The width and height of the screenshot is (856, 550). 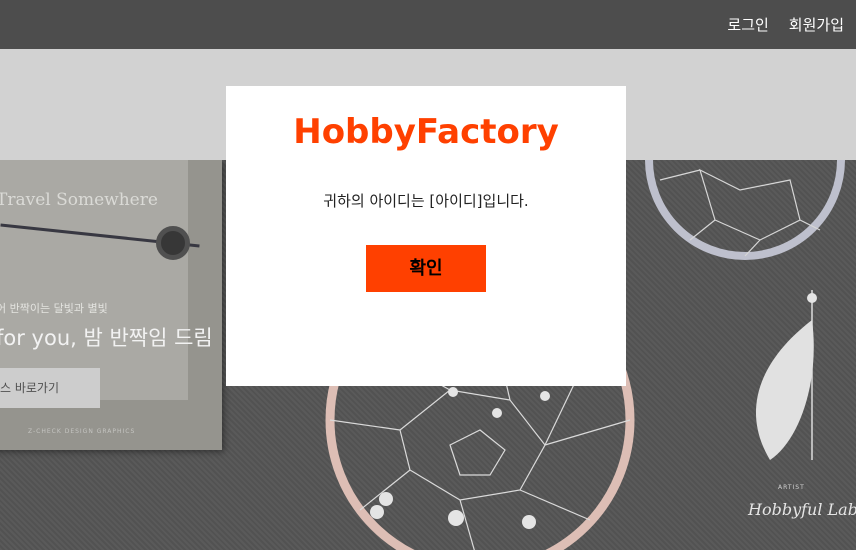 I want to click on watermark-artist: ARTIST, so click(x=791, y=487).